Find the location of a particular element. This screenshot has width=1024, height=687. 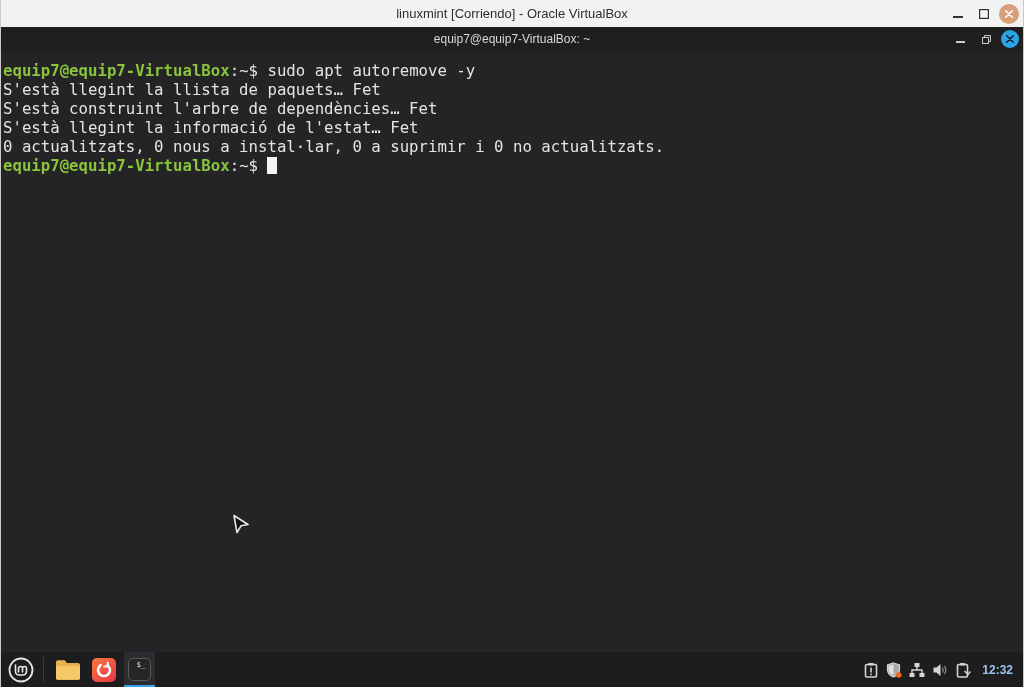

terminal-line: equip7@equip7-VirtualBox:~$ sudo apt autoremove -y is located at coordinates (239, 70).